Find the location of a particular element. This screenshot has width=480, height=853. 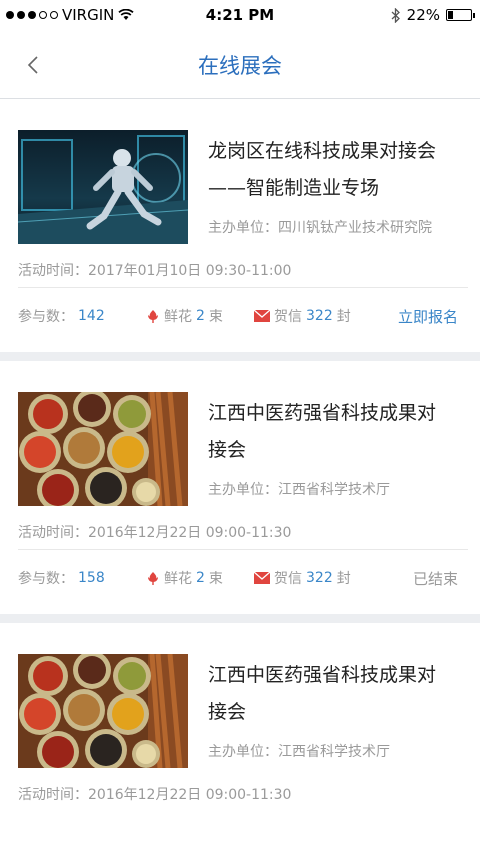

page-title: 在线展会 is located at coordinates (240, 66).